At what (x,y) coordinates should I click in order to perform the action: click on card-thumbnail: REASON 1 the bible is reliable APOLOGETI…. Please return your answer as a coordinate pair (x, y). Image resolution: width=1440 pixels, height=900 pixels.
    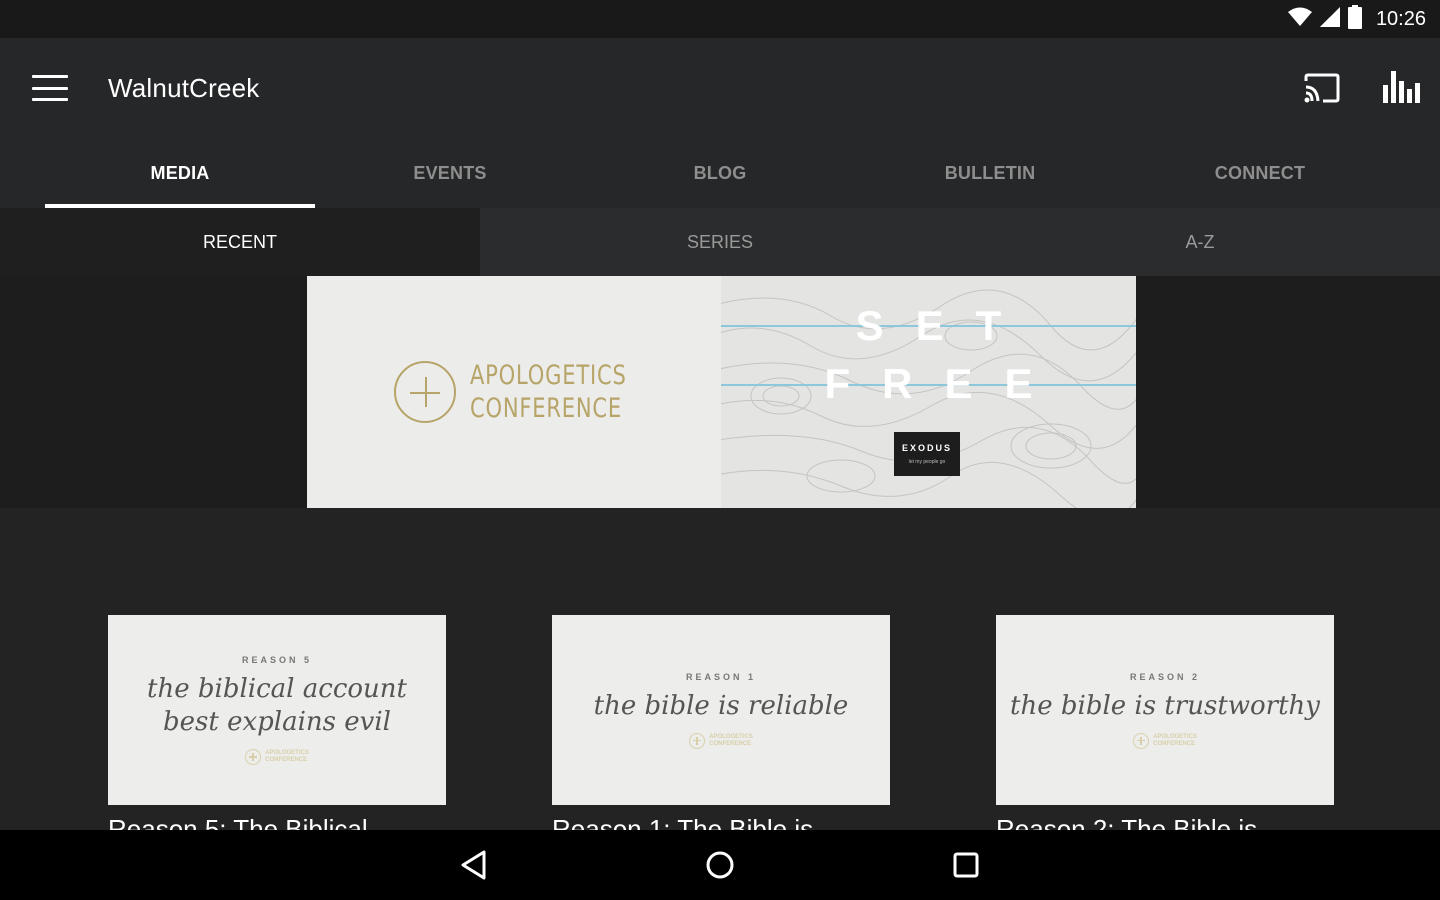
    Looking at the image, I should click on (721, 710).